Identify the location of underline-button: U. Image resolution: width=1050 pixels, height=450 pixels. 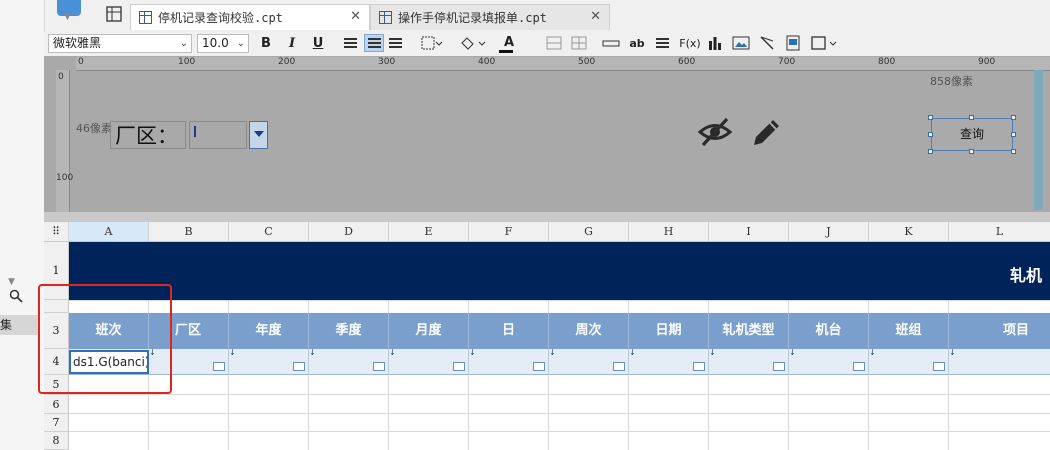
(318, 44).